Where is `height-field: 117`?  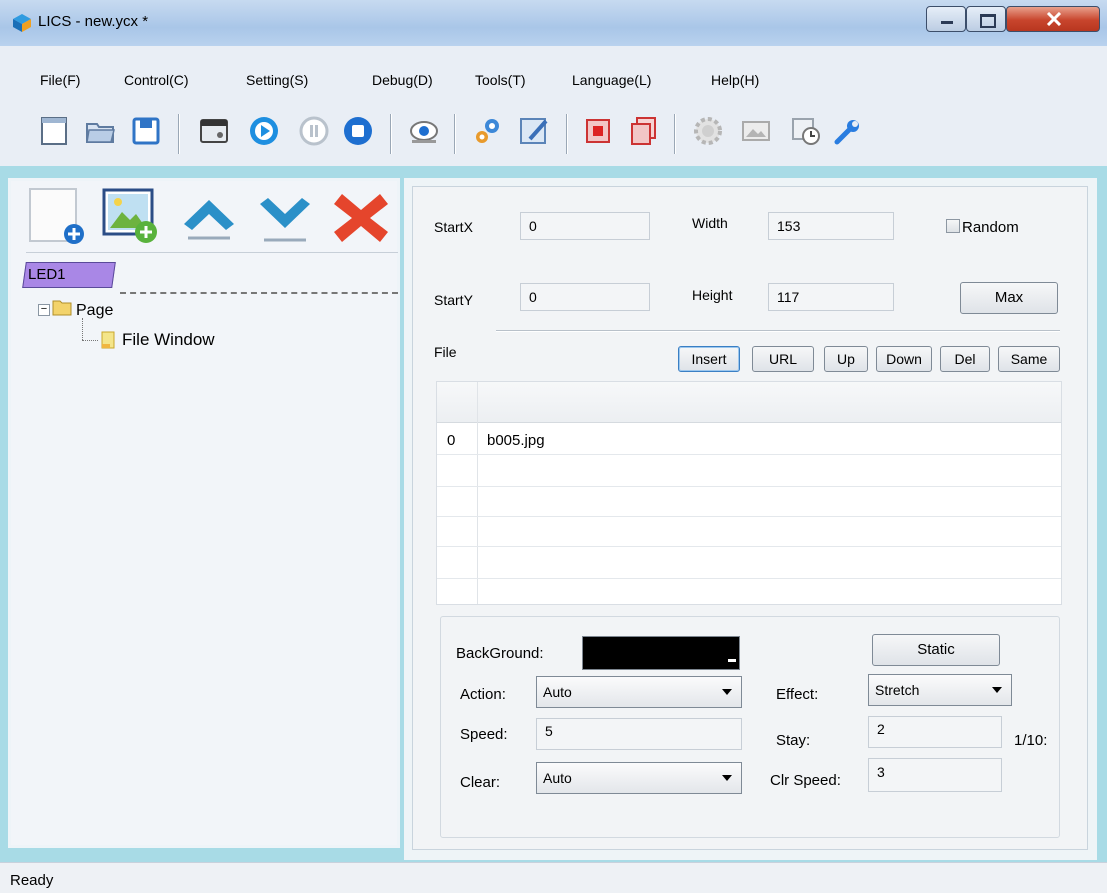
height-field: 117 is located at coordinates (831, 297).